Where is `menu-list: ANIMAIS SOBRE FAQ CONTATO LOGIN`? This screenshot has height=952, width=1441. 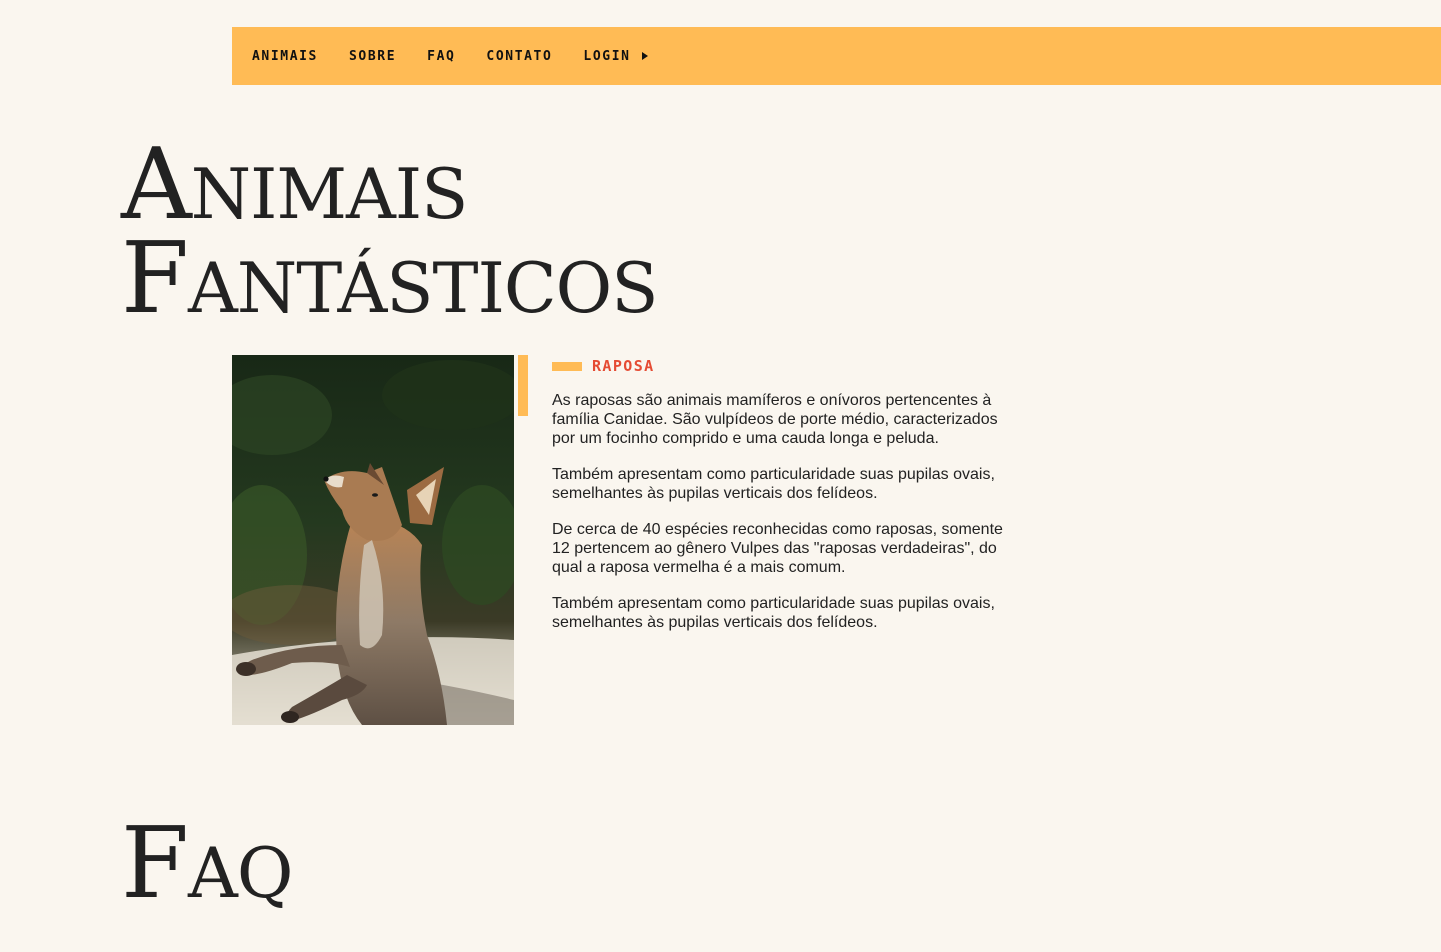
menu-list: ANIMAIS SOBRE FAQ CONTATO LOGIN is located at coordinates (836, 56).